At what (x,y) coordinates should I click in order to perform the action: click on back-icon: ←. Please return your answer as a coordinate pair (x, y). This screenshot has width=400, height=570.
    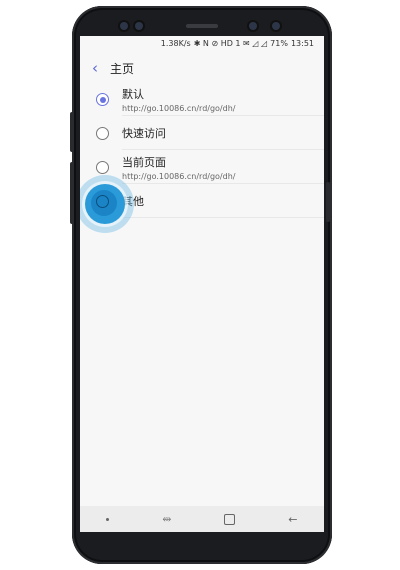
    Looking at the image, I should click on (292, 519).